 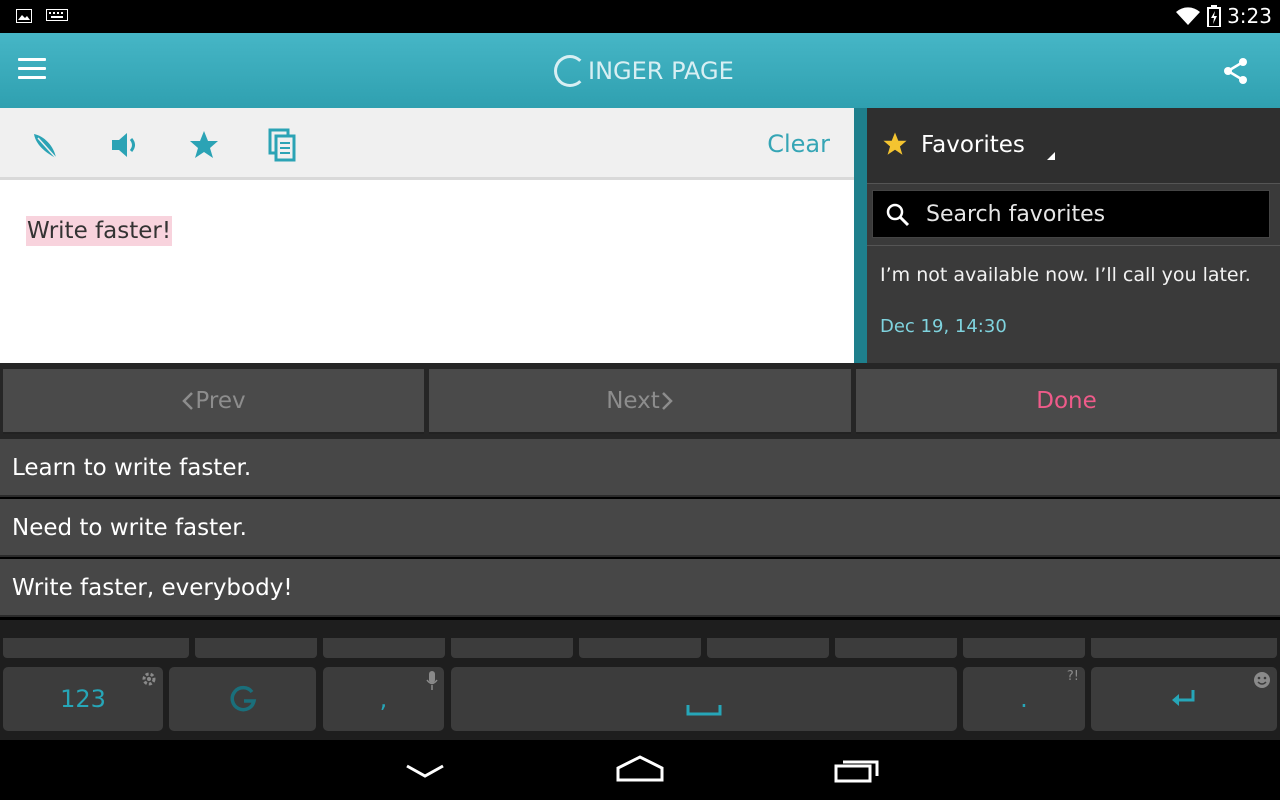 What do you see at coordinates (667, 400) in the screenshot?
I see `chevron-right-icon` at bounding box center [667, 400].